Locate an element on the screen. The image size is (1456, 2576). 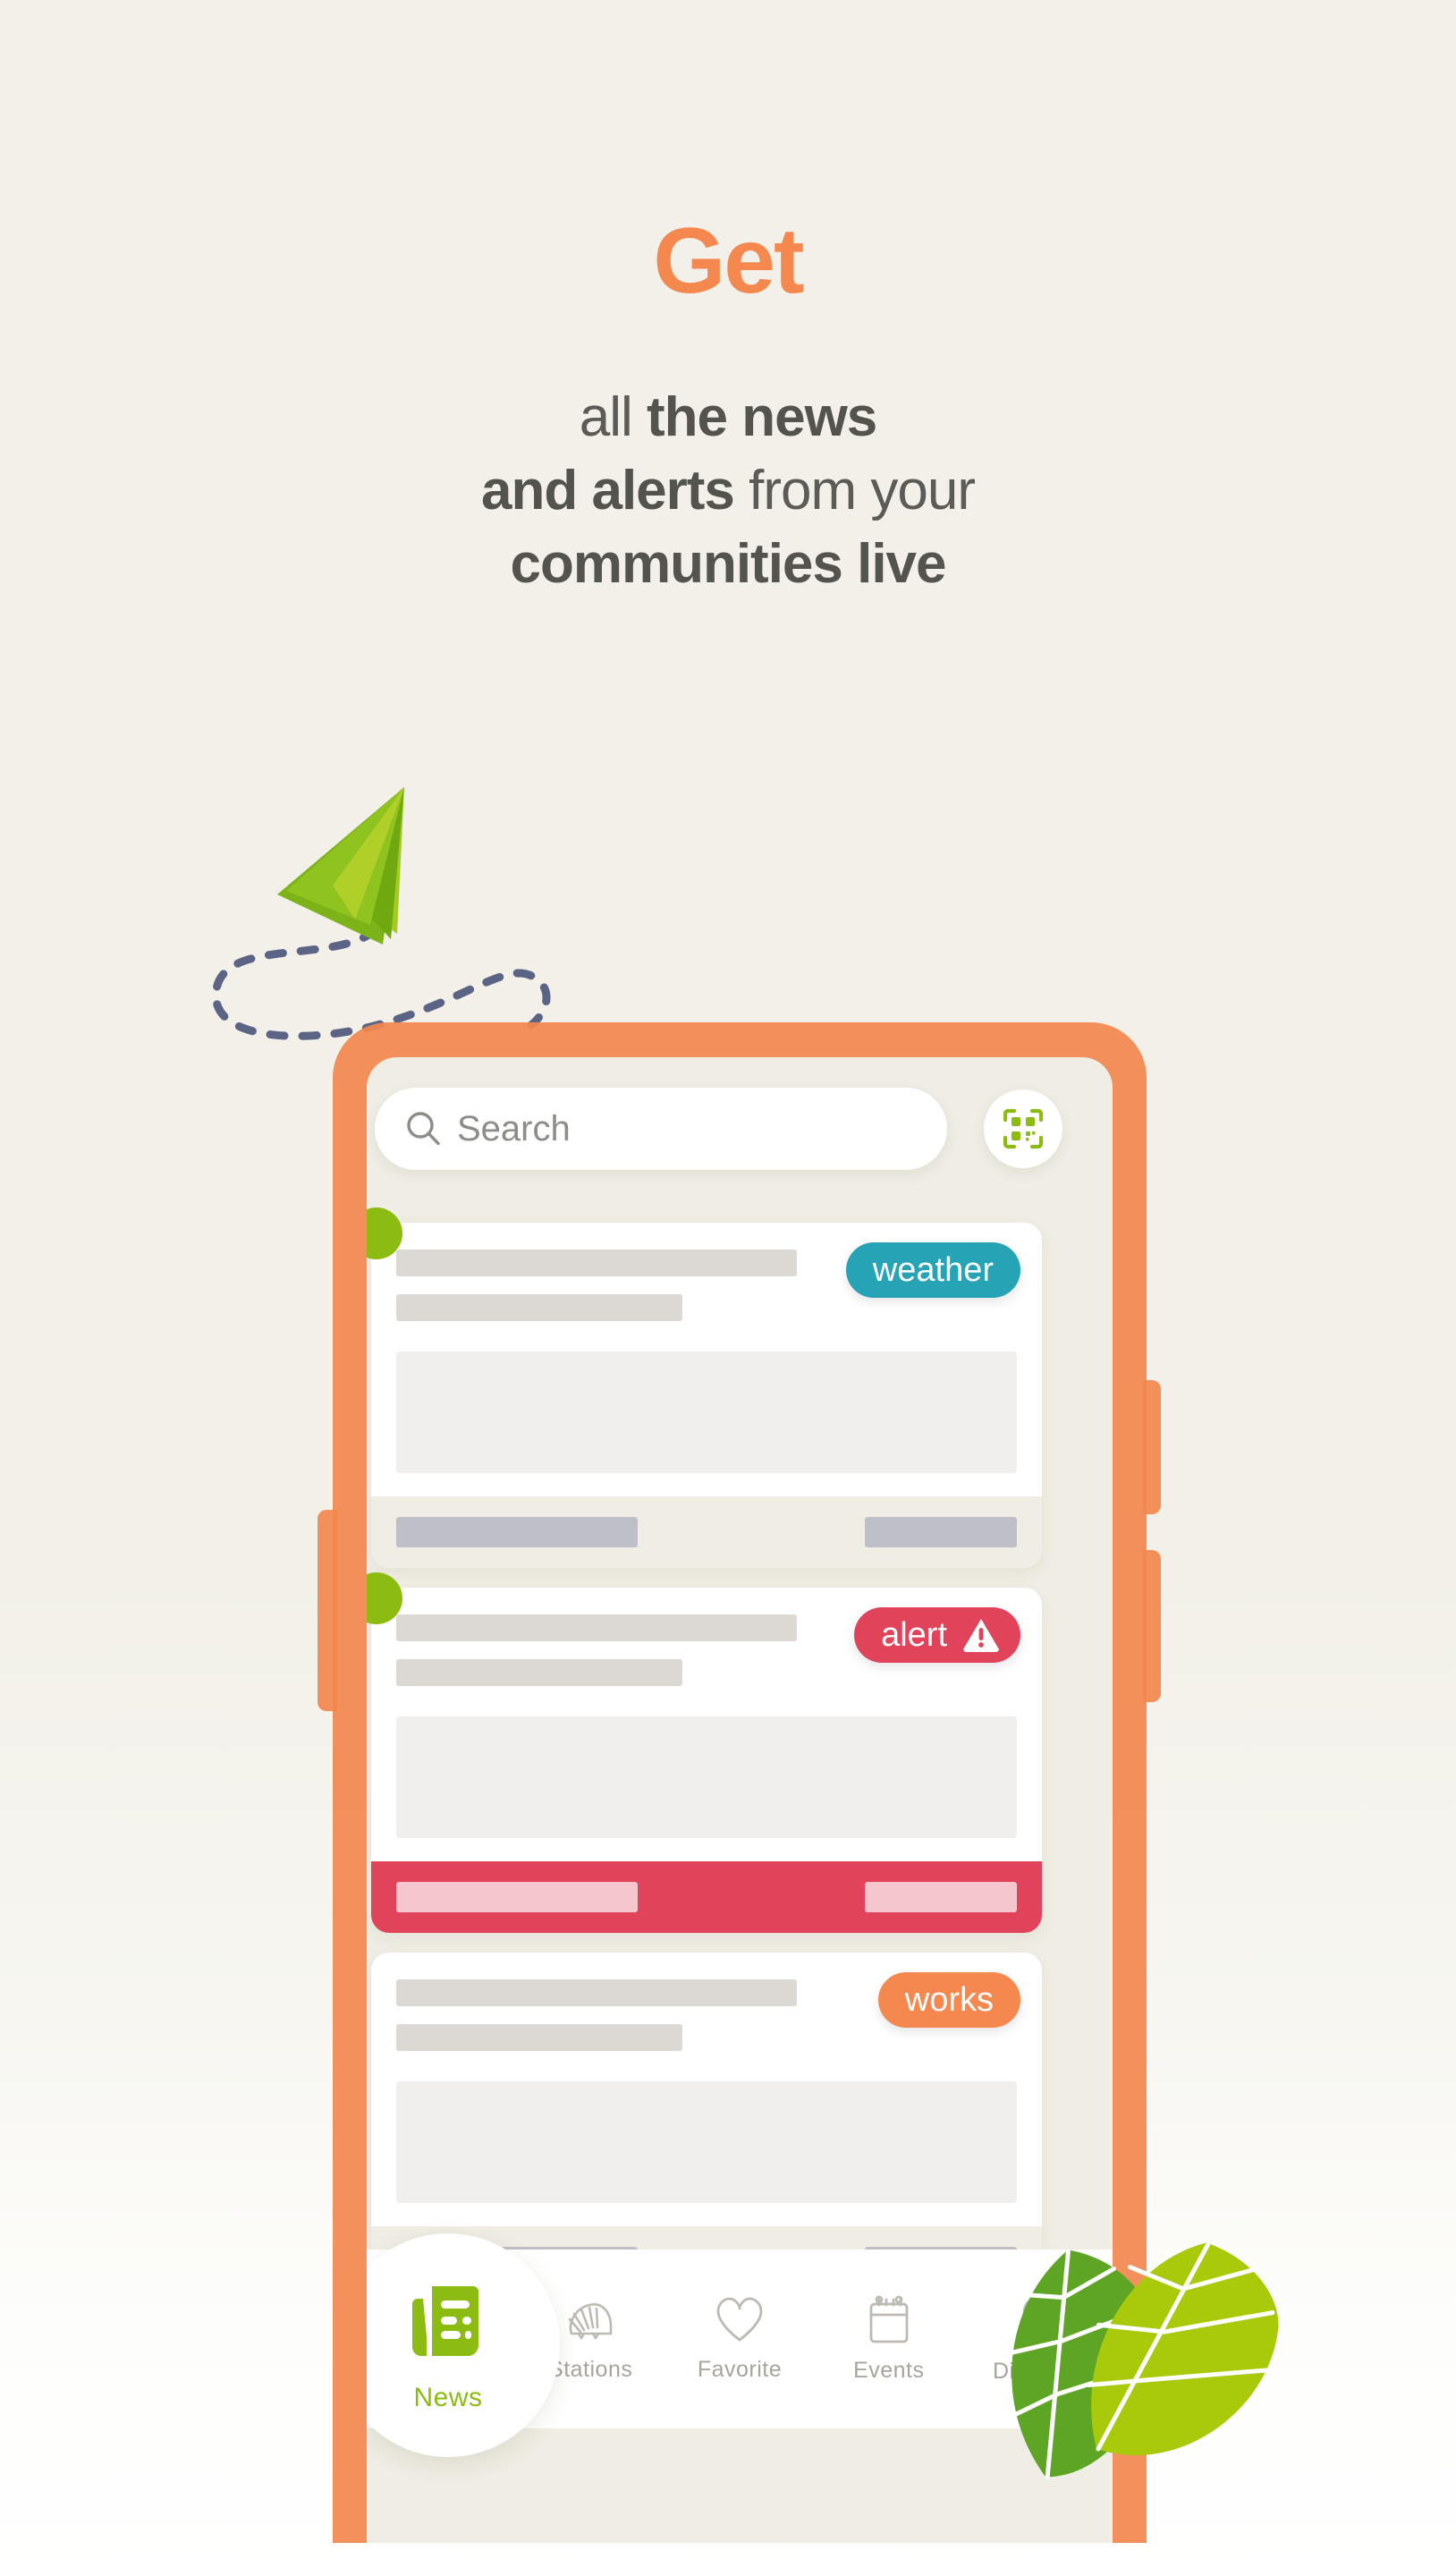
badge-label: works is located at coordinates (949, 1999).